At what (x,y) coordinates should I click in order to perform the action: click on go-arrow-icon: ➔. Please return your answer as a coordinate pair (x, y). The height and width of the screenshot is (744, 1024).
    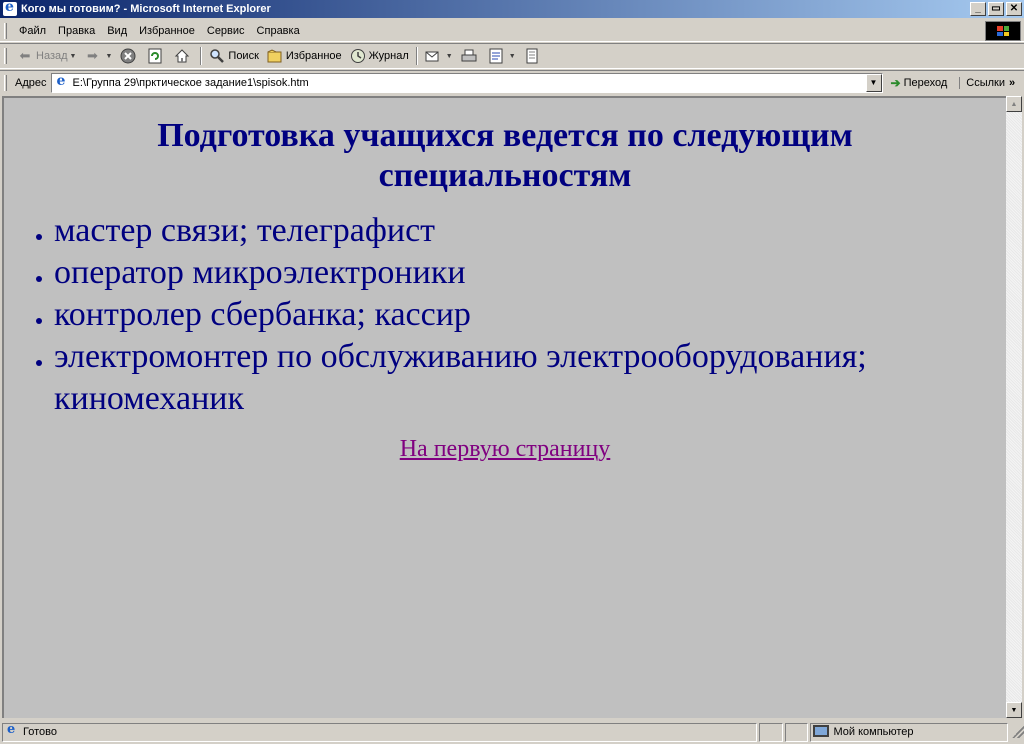
    Looking at the image, I should click on (895, 82).